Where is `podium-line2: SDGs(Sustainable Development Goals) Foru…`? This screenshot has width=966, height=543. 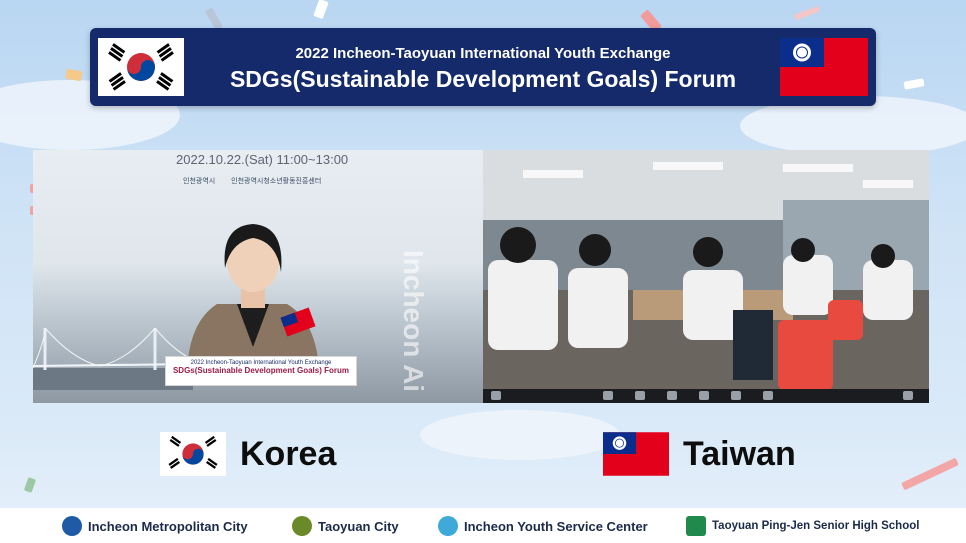 podium-line2: SDGs(Sustainable Development Goals) Foru… is located at coordinates (261, 370).